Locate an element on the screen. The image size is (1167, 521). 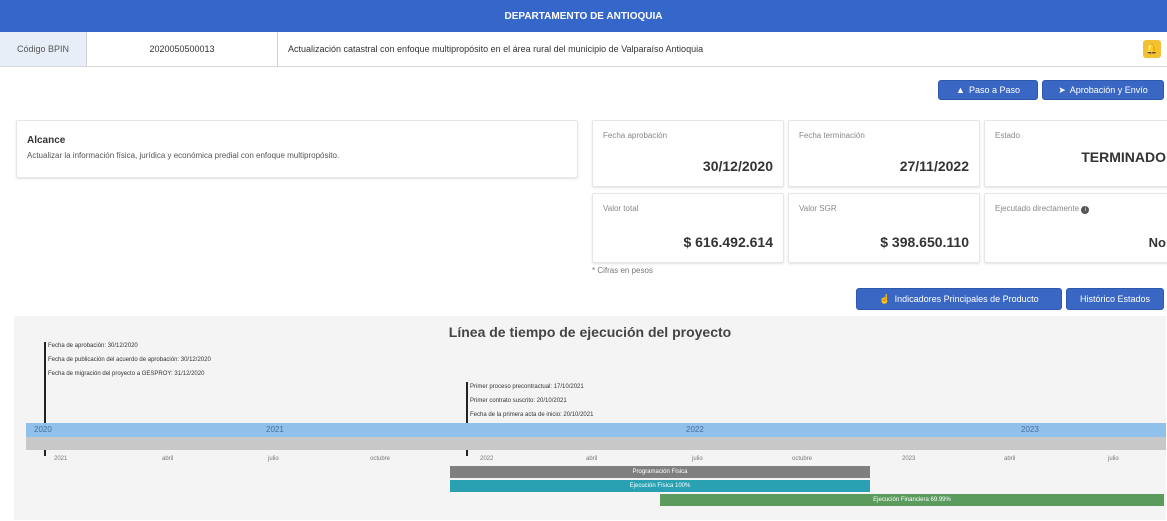
annotation-first-contract: Primer contrato suscrito: 20/10/2021 is located at coordinates (518, 401).